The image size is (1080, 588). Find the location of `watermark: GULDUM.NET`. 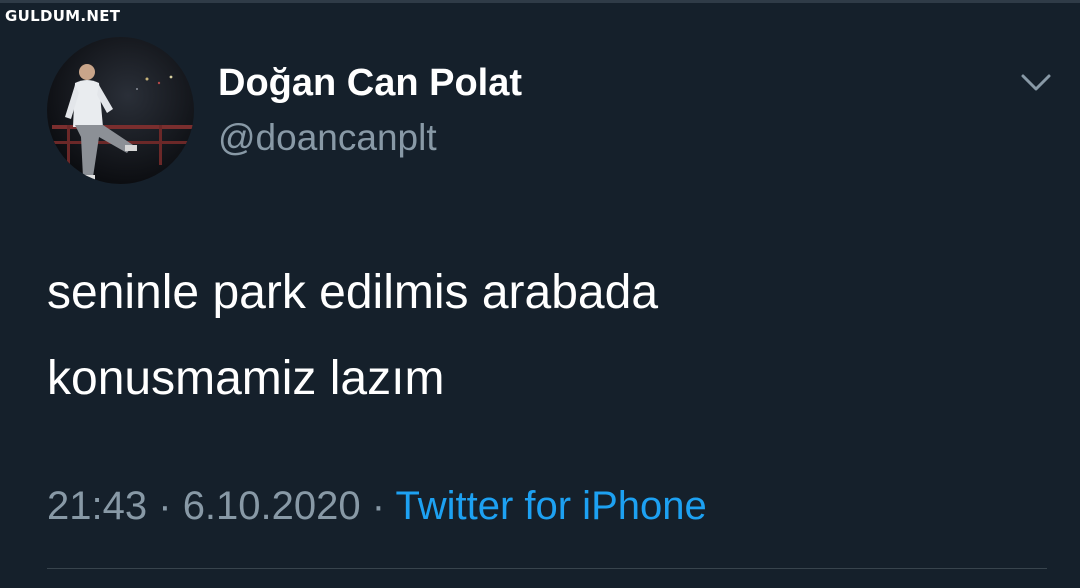

watermark: GULDUM.NET is located at coordinates (63, 16).